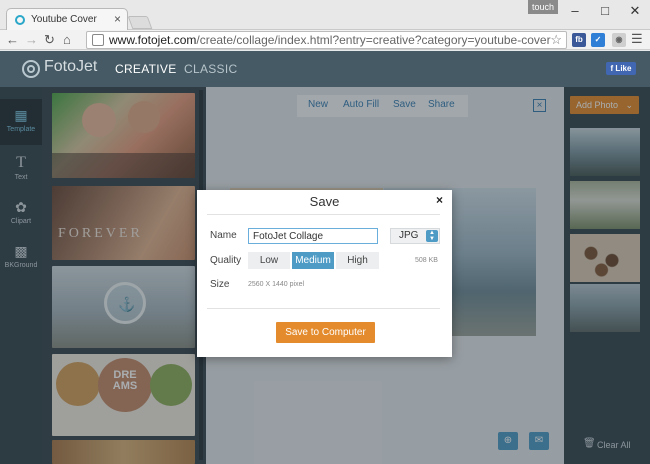  Describe the element at coordinates (220, 284) in the screenshot. I see `size-label: Size` at that location.